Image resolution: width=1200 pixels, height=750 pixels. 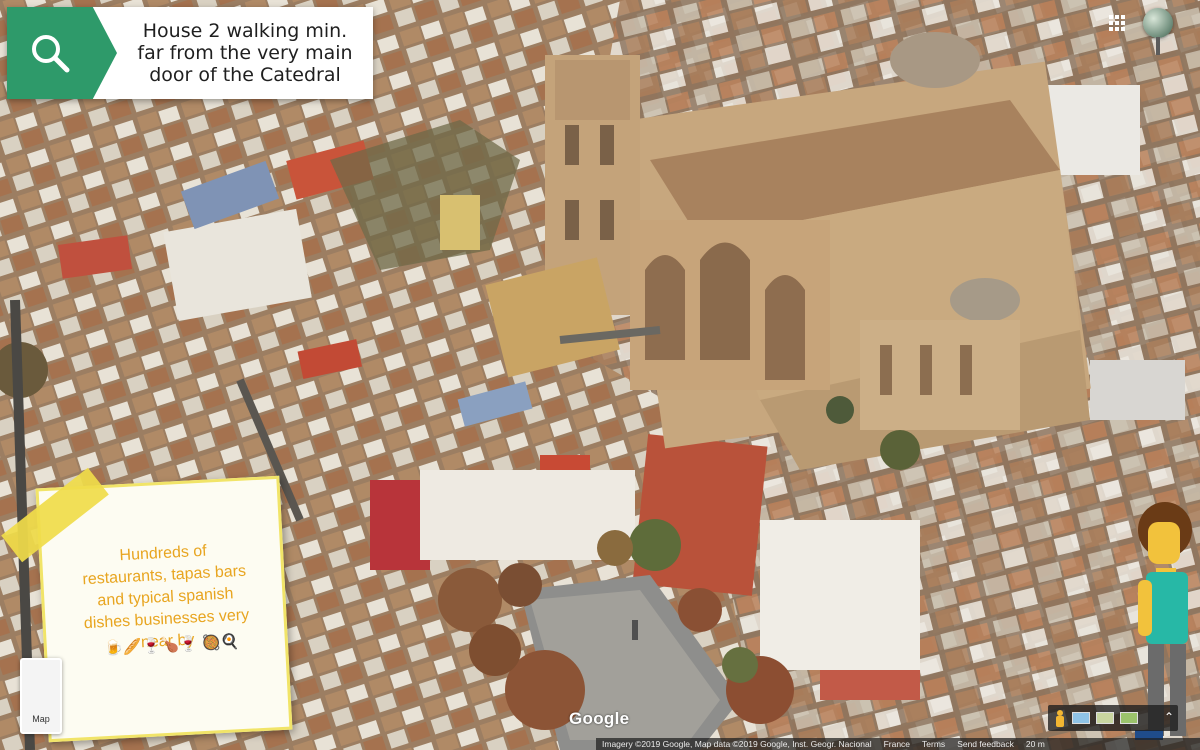 I want to click on terms-link: Terms, so click(x=933, y=744).